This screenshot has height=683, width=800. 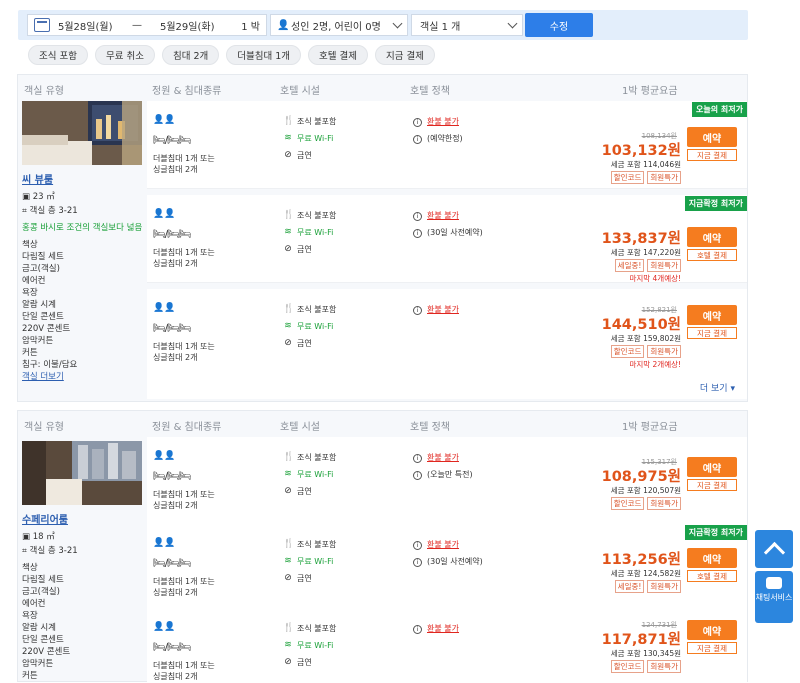 I want to click on price-with-tax: 세금 포함 114,046원, so click(x=645, y=164).